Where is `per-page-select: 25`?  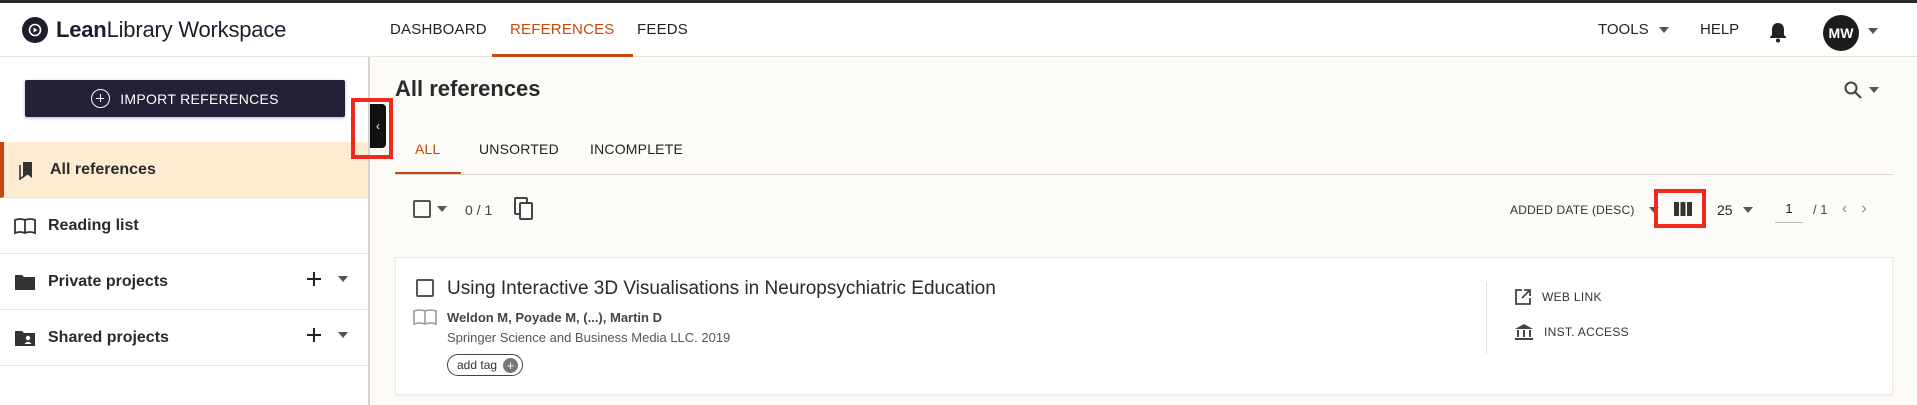
per-page-select: 25 is located at coordinates (1735, 210).